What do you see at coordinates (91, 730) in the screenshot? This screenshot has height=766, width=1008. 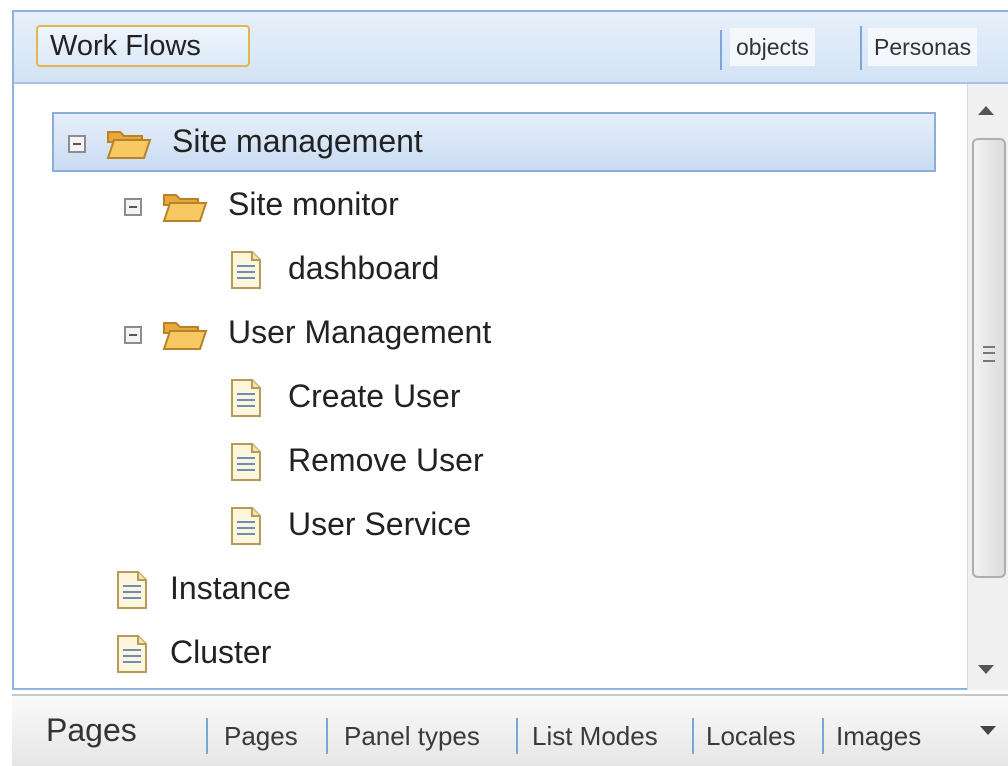 I see `section-title: Pages` at bounding box center [91, 730].